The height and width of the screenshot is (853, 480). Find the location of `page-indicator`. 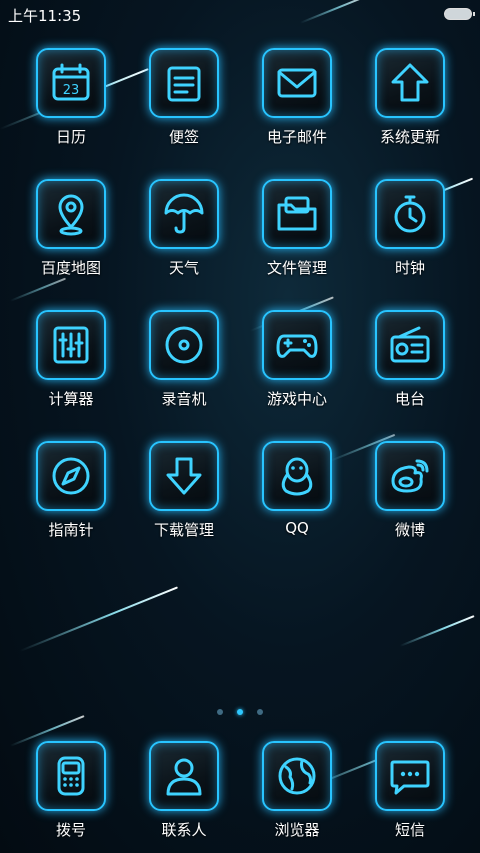

page-indicator is located at coordinates (240, 709).